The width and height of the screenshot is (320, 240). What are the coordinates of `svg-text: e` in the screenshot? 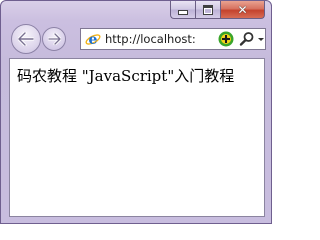 It's located at (93, 39).